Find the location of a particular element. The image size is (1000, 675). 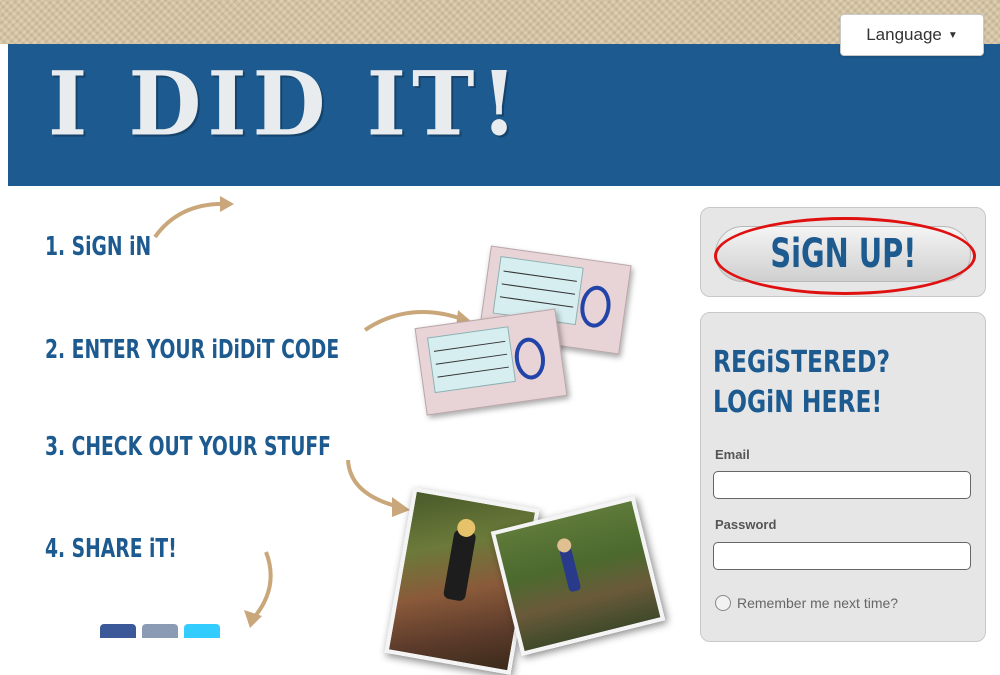

remember-label: Remember me next time? is located at coordinates (818, 603).